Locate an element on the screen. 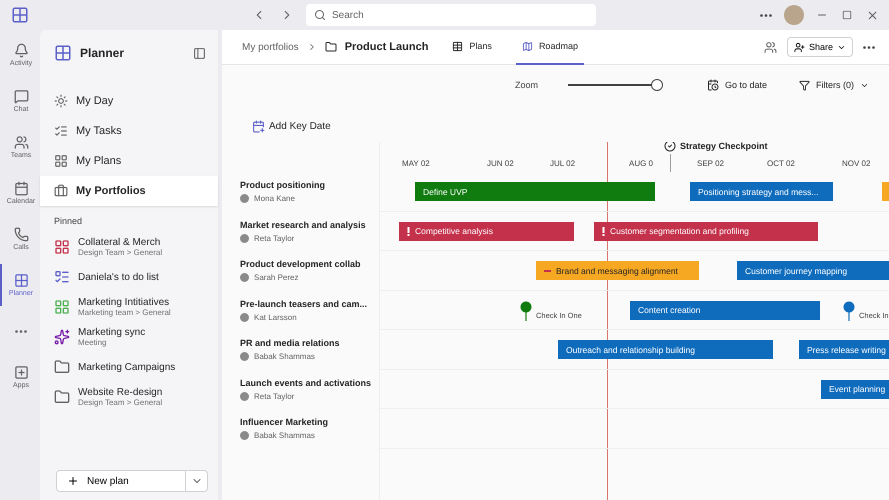  task-bar: Outreach and relationship building is located at coordinates (665, 349).